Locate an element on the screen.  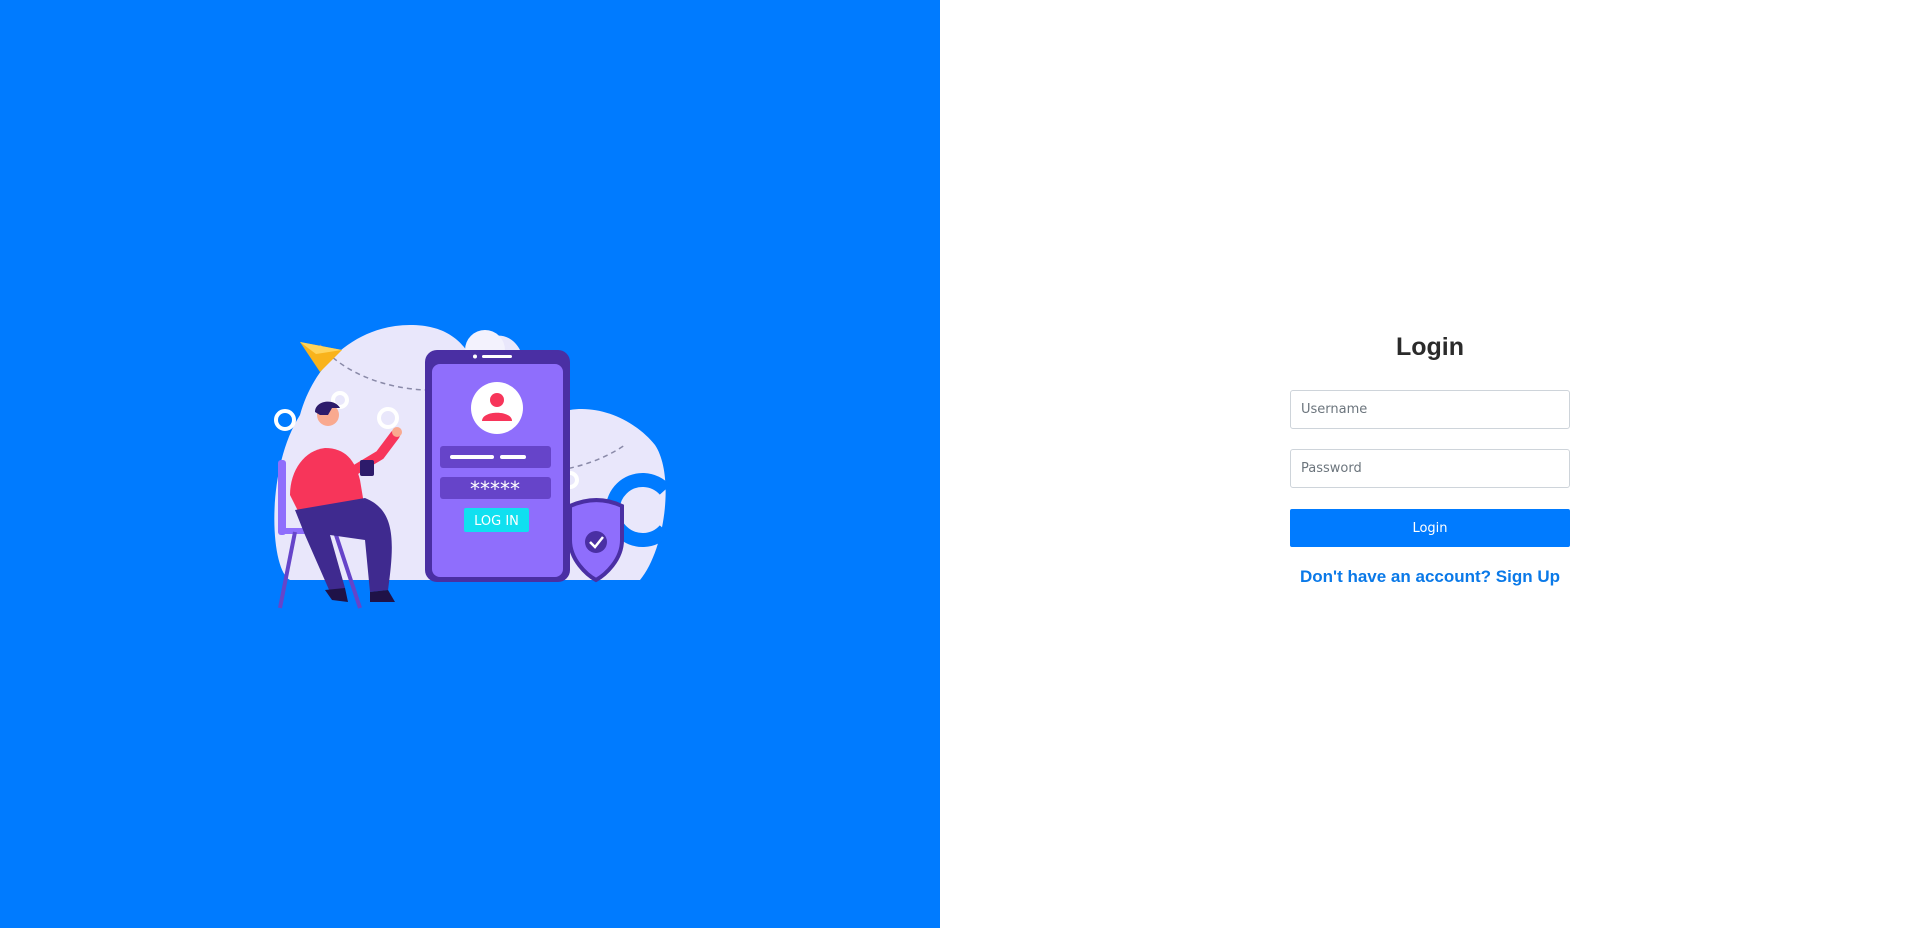
chair-back is located at coordinates (282, 497).